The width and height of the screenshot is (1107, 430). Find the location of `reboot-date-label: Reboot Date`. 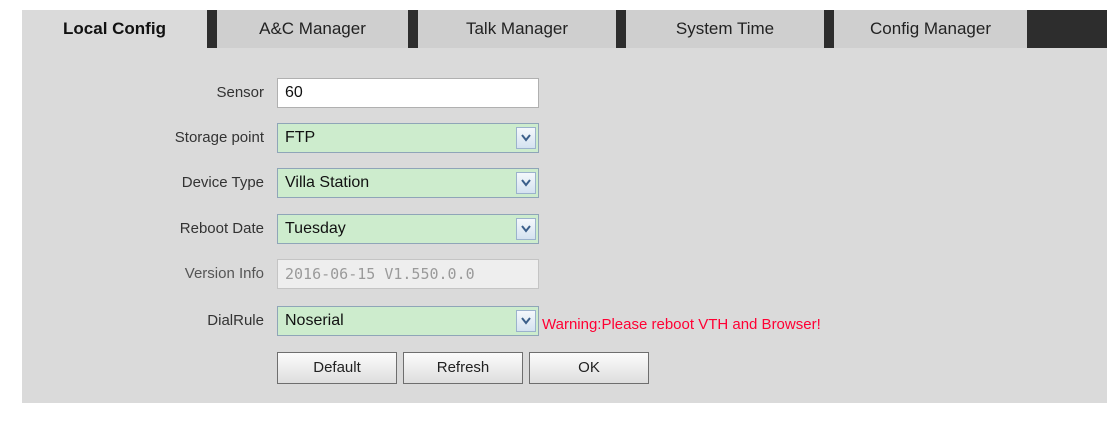

reboot-date-label: Reboot Date is located at coordinates (221, 228).